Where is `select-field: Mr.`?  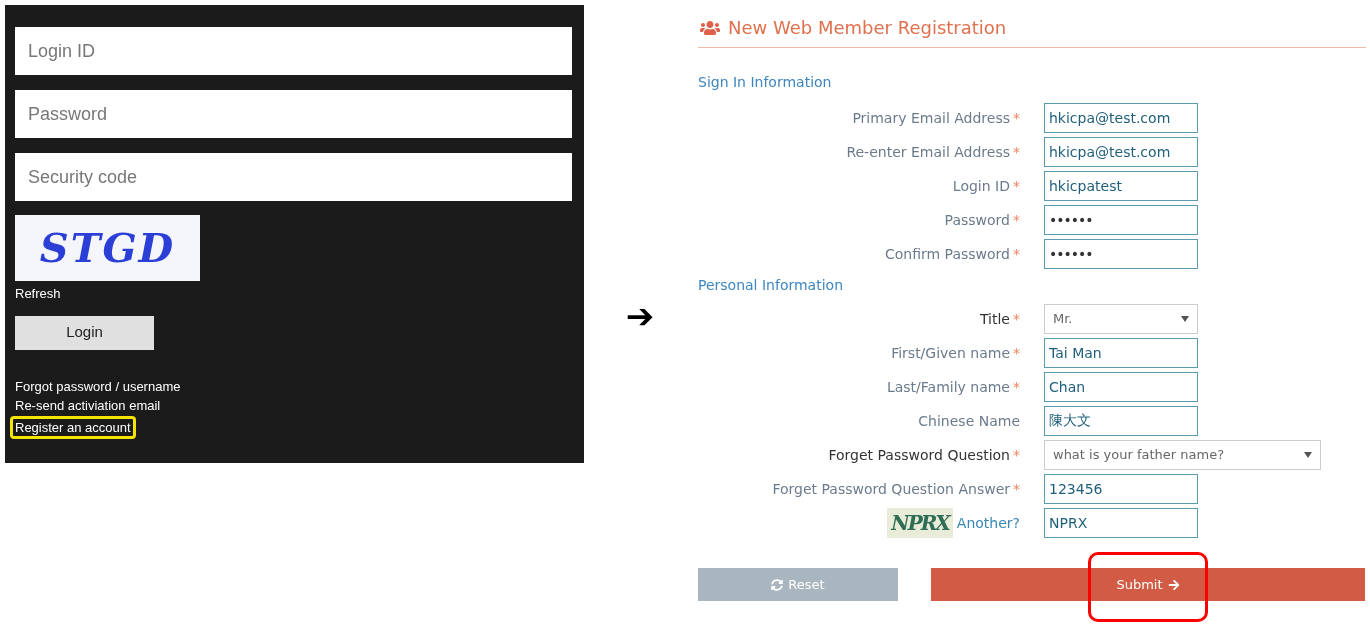
select-field: Mr. is located at coordinates (1121, 319).